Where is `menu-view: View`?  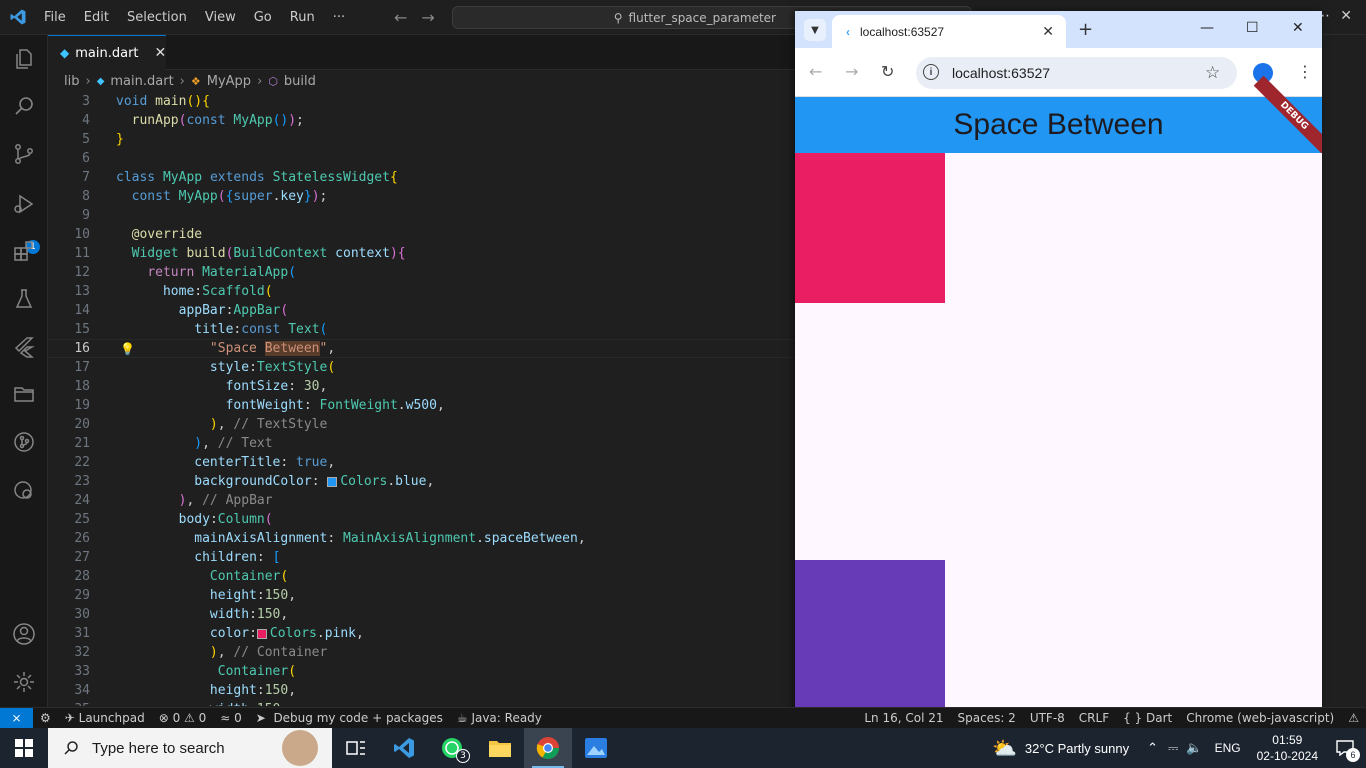 menu-view: View is located at coordinates (220, 17).